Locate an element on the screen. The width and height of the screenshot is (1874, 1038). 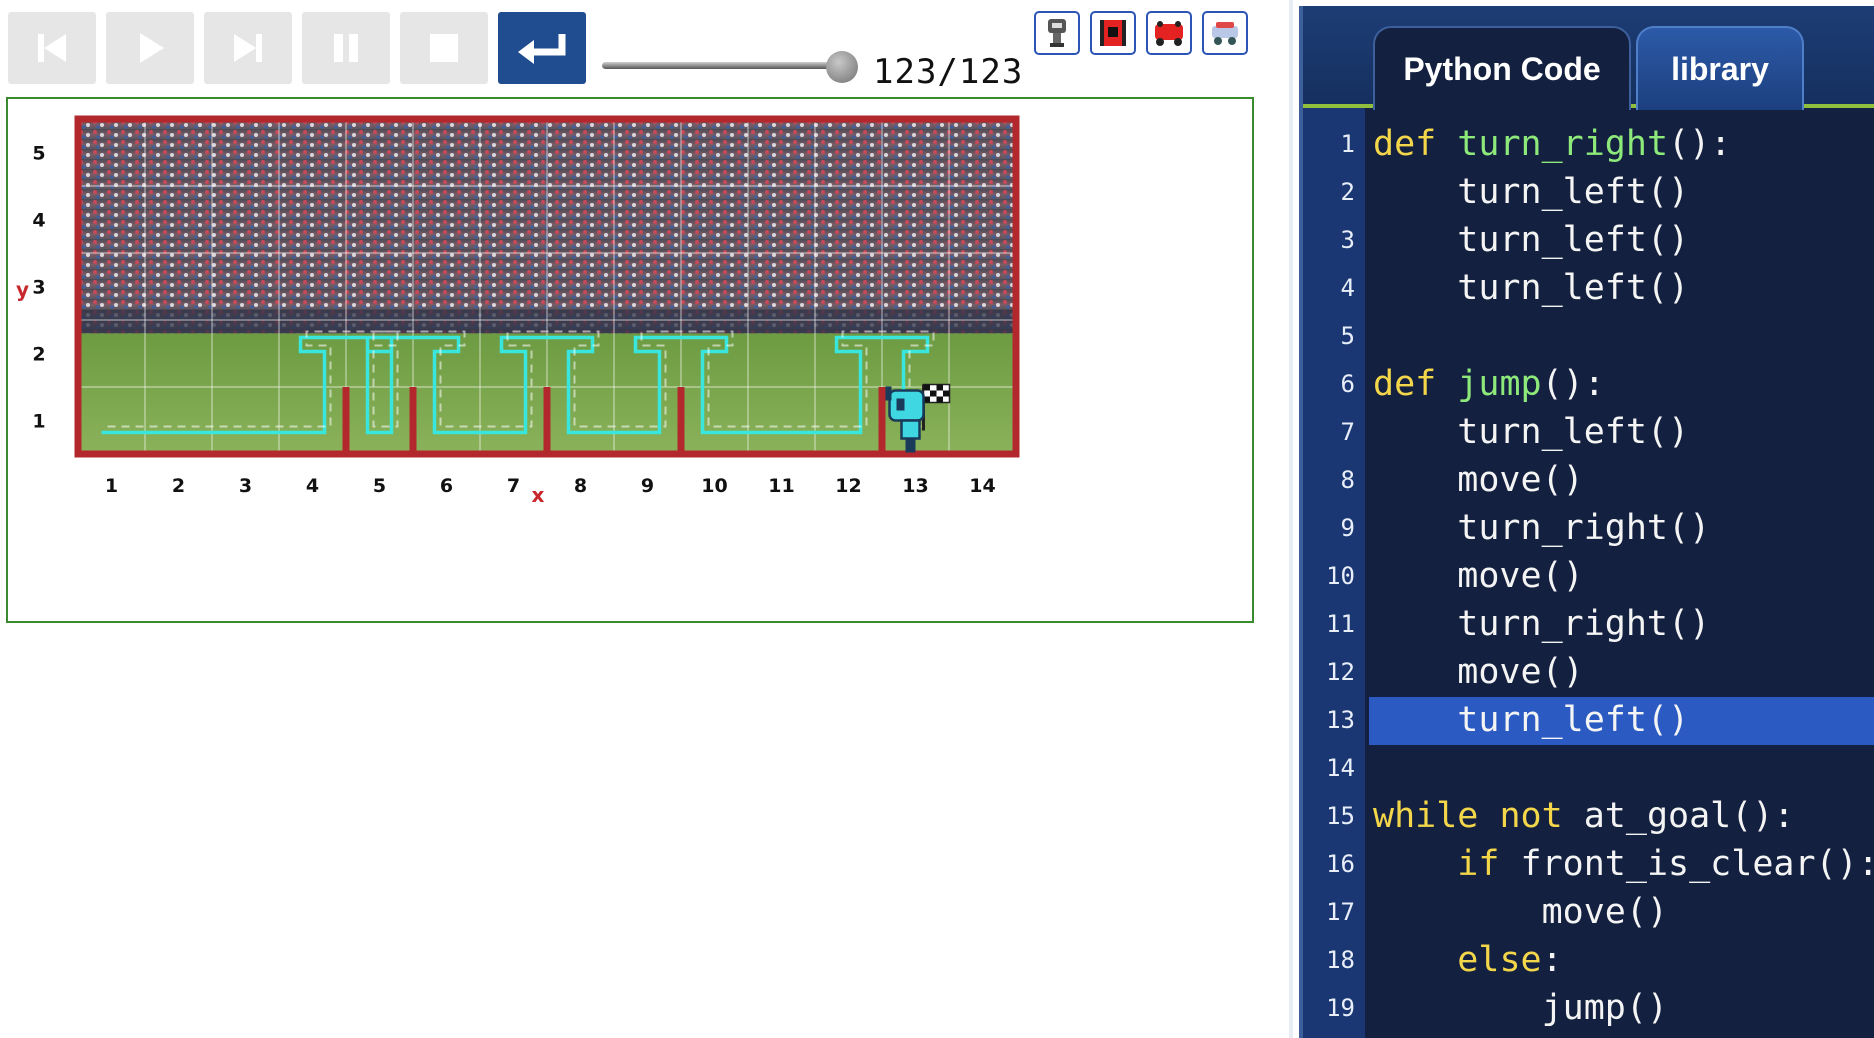
code-line: 9 turn_right() is located at coordinates (1588, 529).